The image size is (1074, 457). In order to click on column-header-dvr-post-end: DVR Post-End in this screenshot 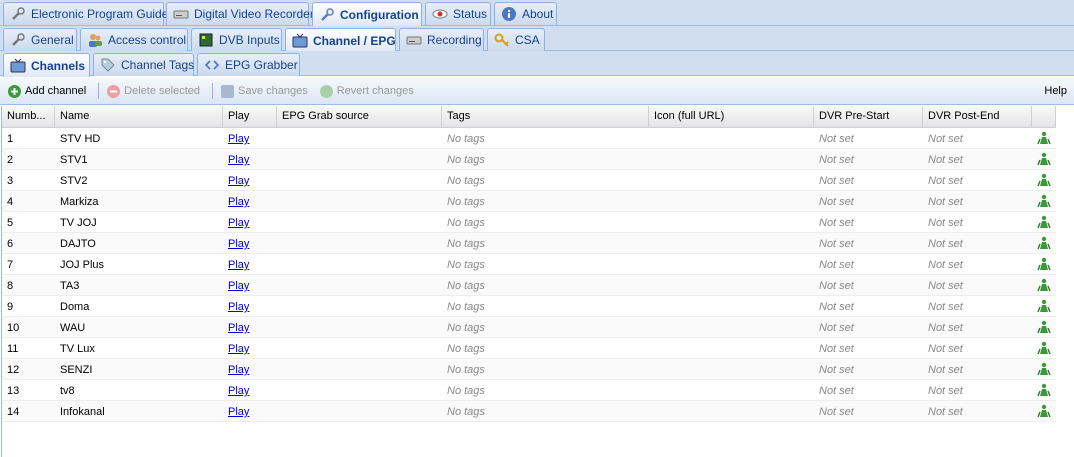, I will do `click(977, 116)`.